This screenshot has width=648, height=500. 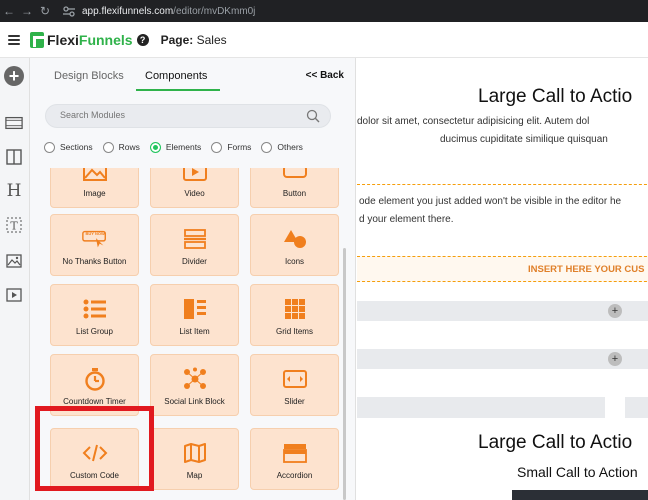 I want to click on module-tile-video: Video, so click(x=194, y=188).